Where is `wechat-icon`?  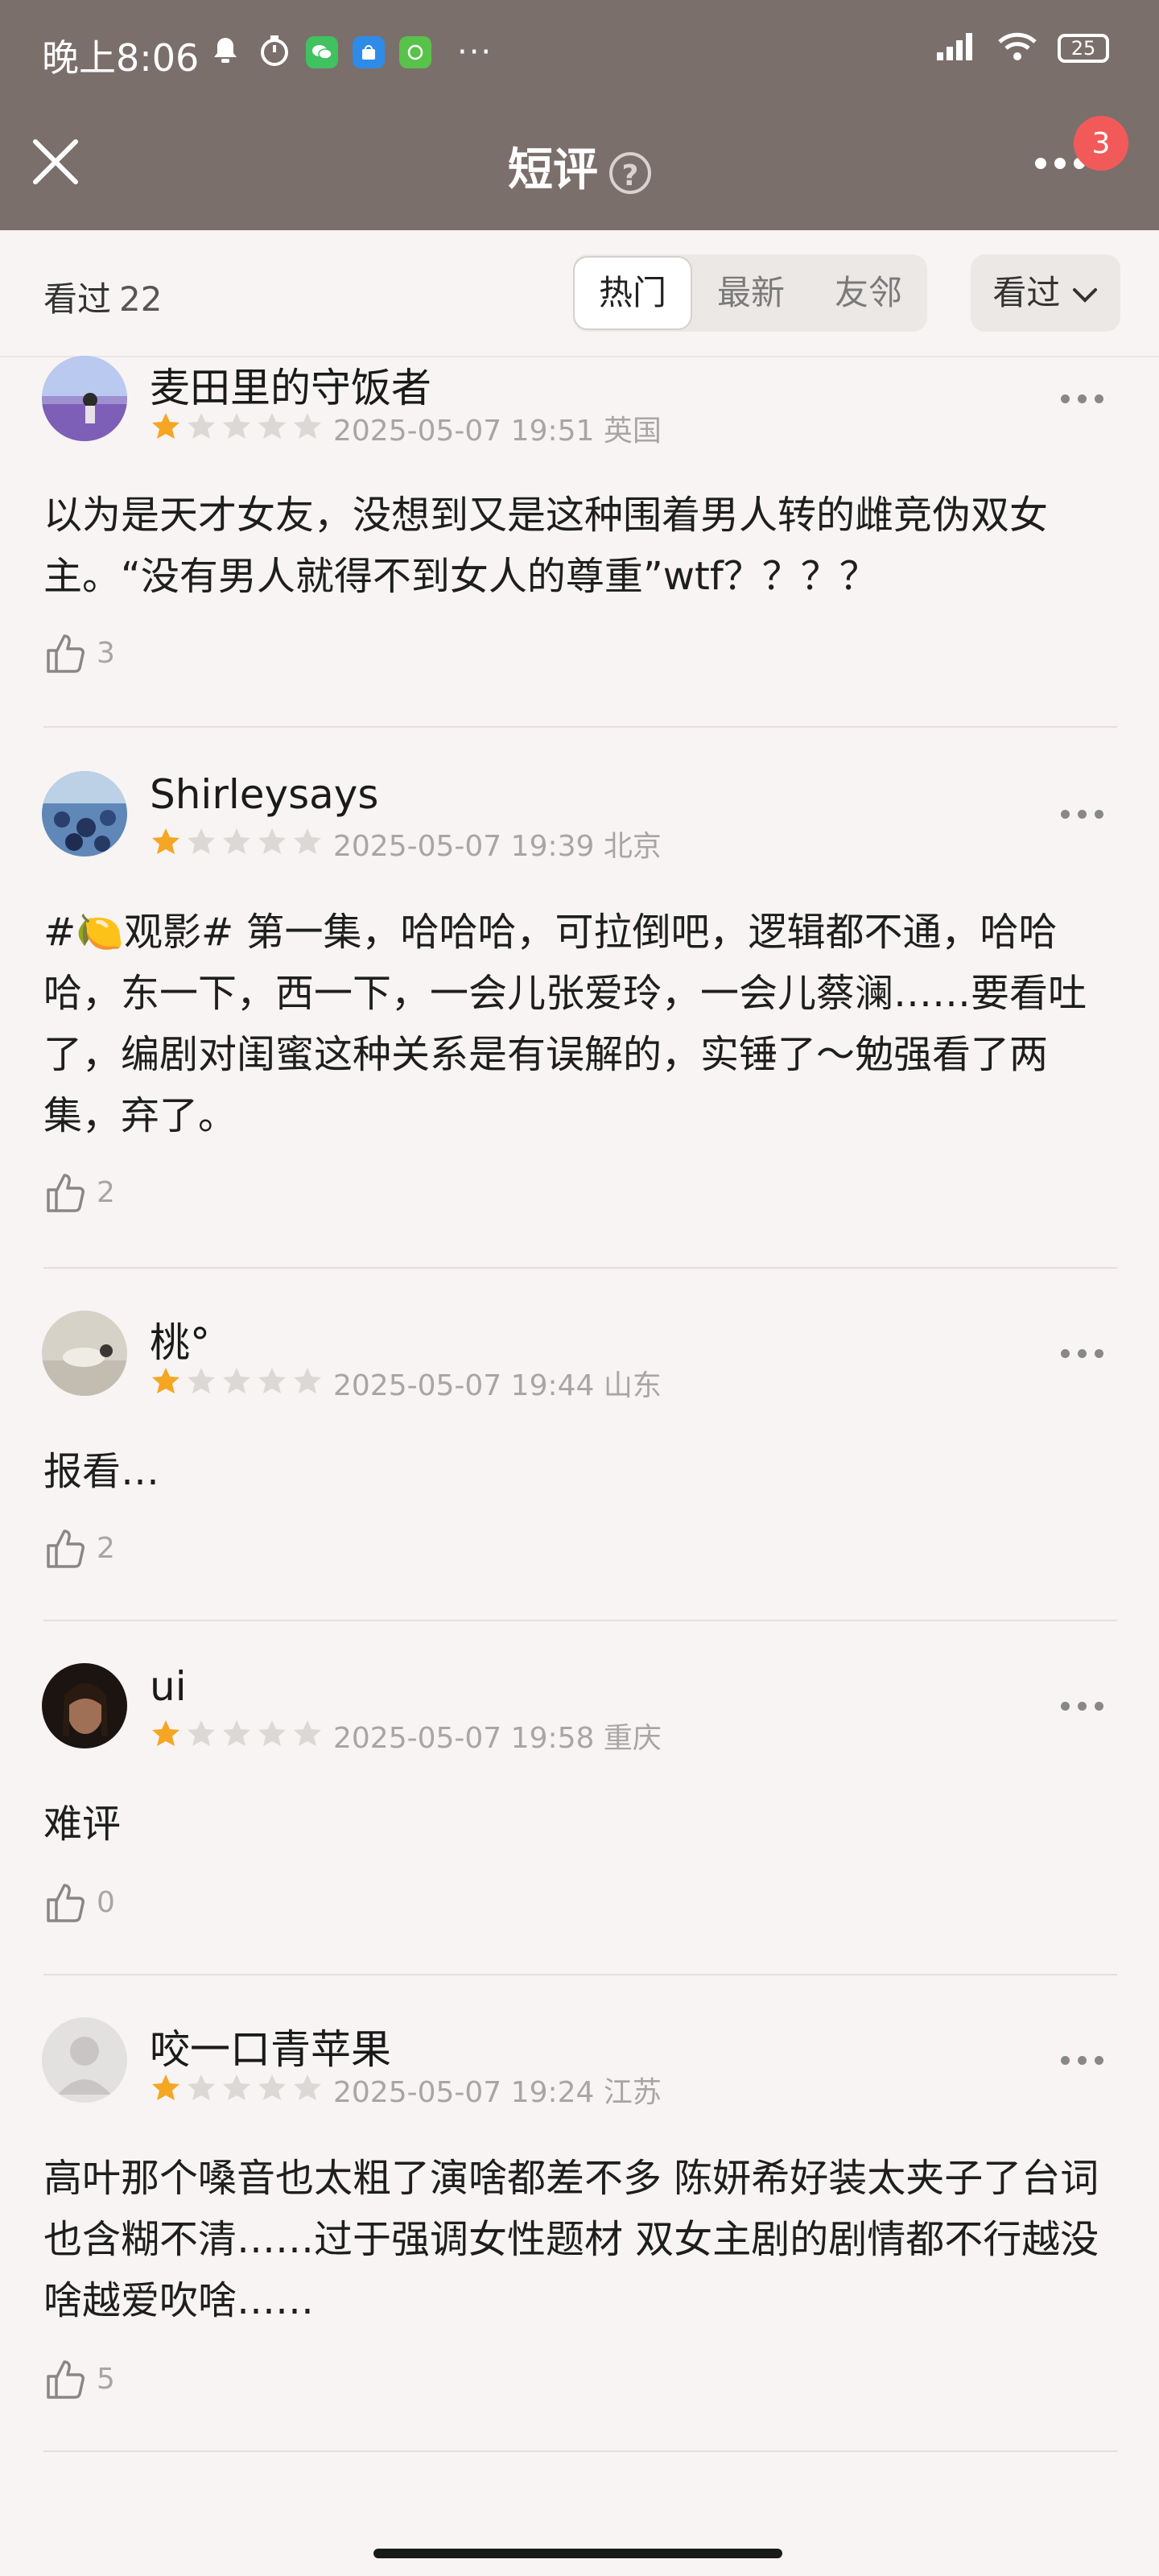 wechat-icon is located at coordinates (322, 52).